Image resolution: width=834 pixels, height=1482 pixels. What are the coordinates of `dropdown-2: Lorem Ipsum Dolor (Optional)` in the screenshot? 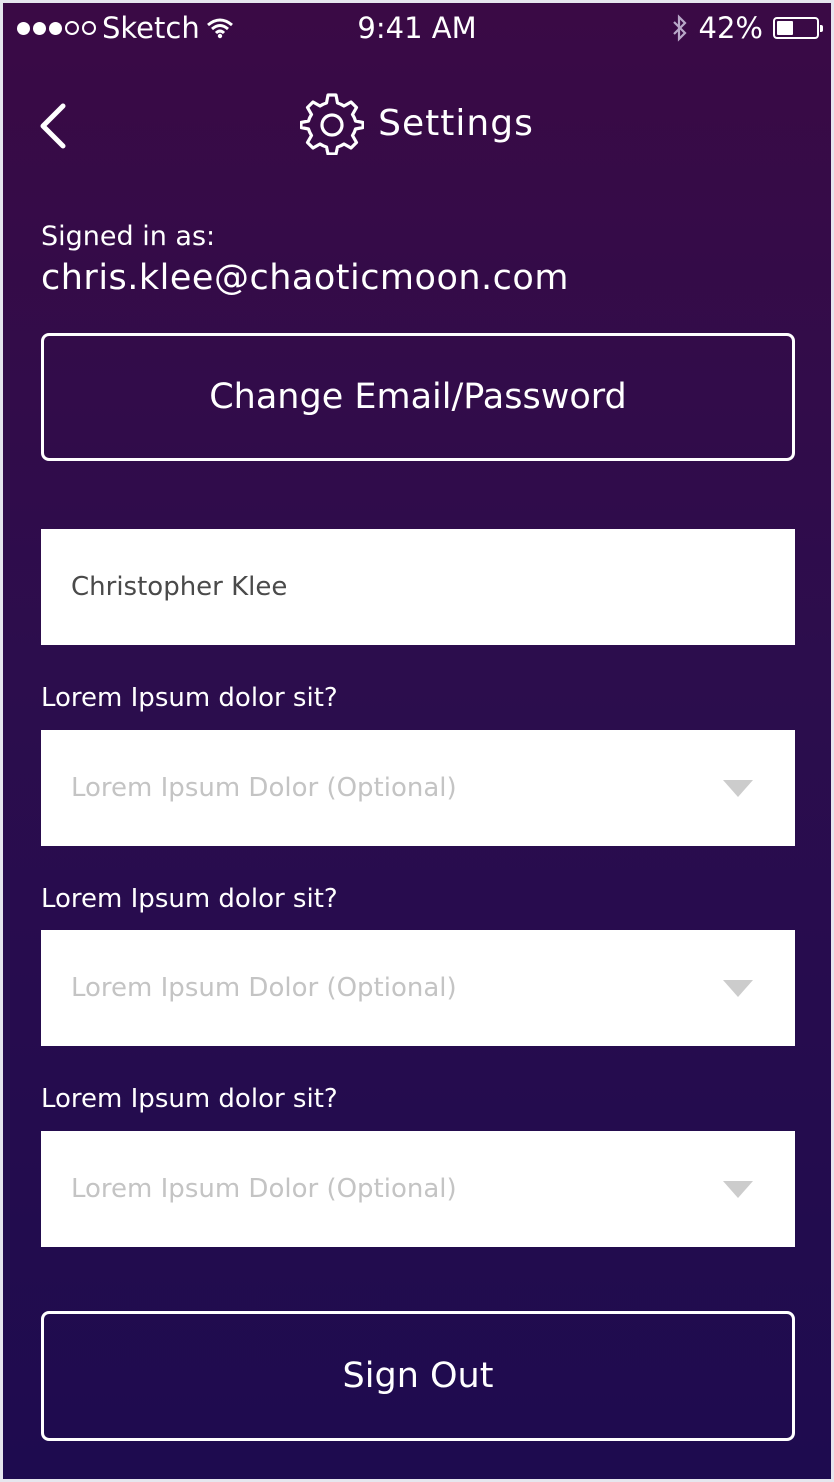 It's located at (418, 988).